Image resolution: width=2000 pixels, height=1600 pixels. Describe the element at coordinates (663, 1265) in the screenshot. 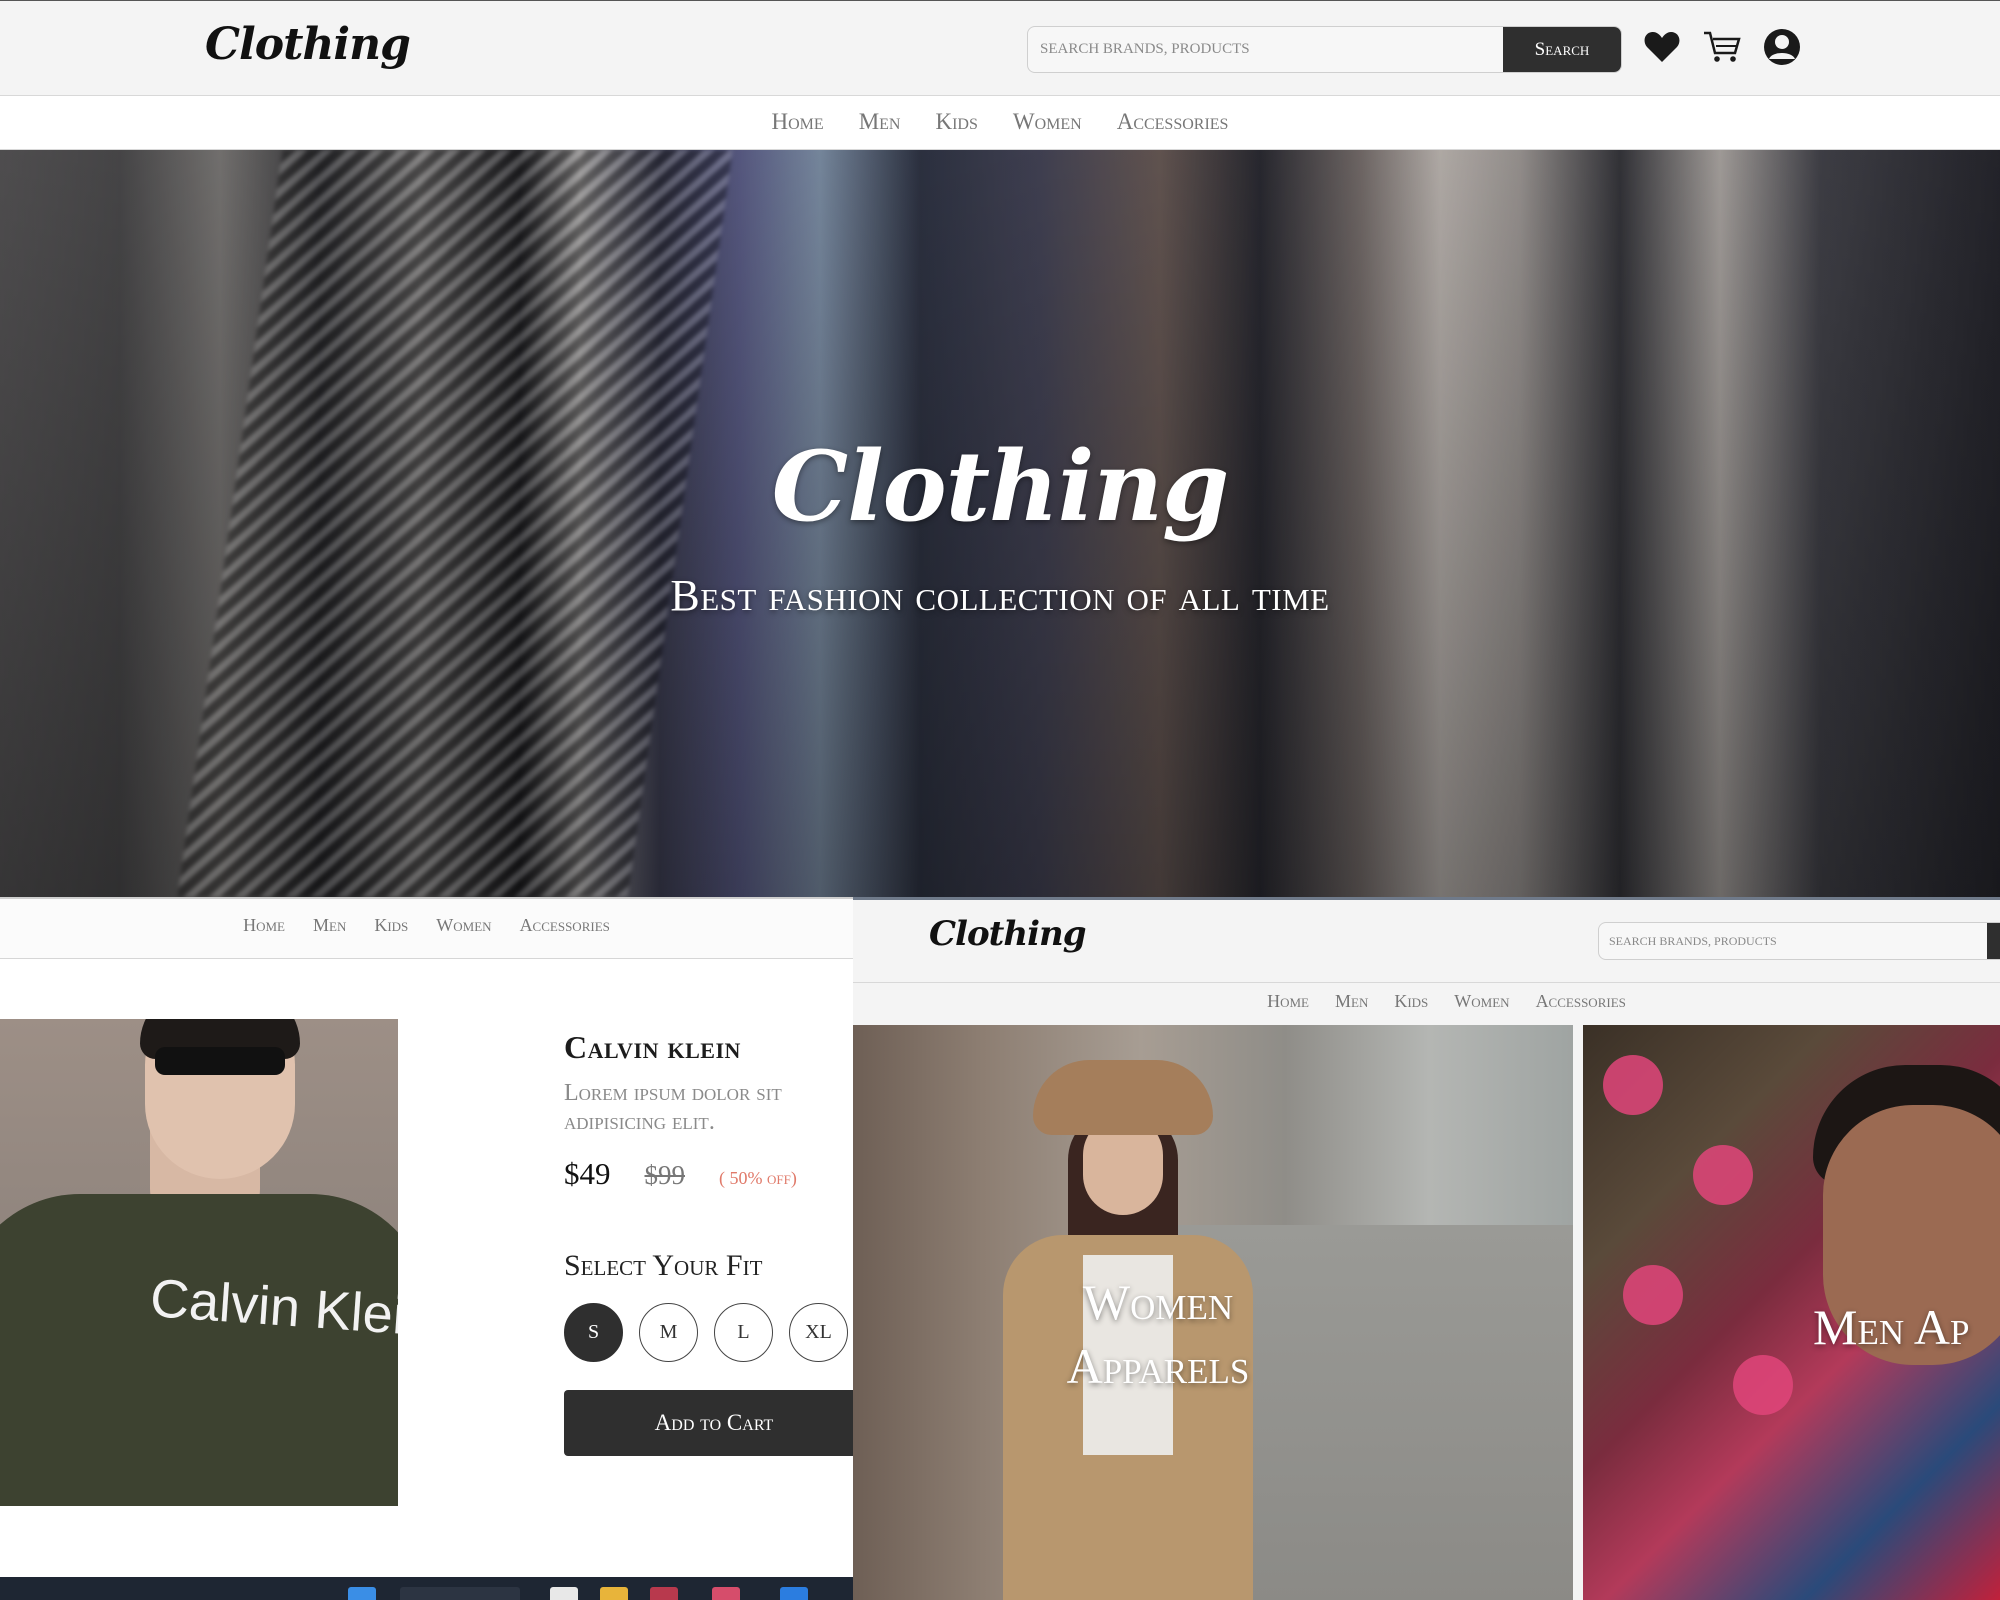

I see `fit-label: Select Your Fit` at that location.